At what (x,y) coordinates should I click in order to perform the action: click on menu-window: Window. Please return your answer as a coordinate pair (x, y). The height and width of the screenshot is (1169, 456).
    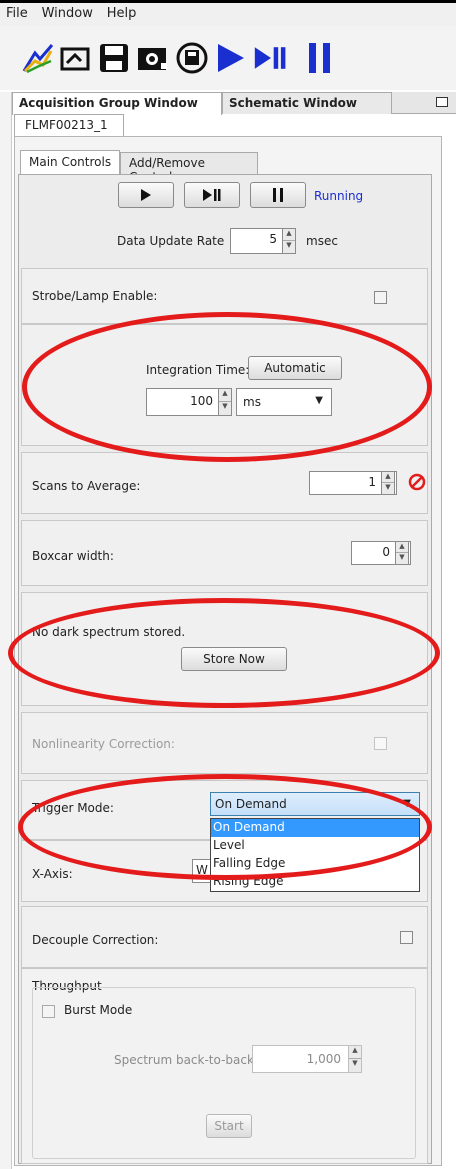
    Looking at the image, I should click on (66, 12).